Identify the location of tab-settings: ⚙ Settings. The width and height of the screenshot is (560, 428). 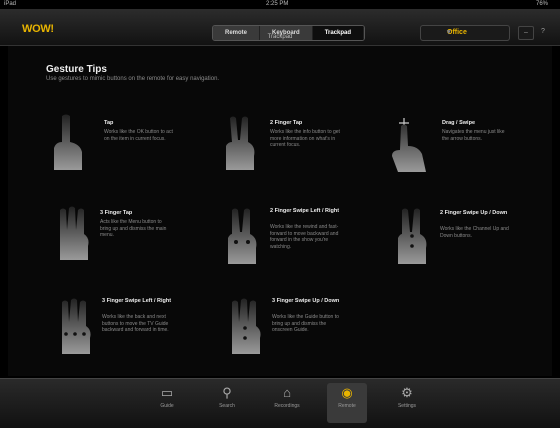
(407, 403).